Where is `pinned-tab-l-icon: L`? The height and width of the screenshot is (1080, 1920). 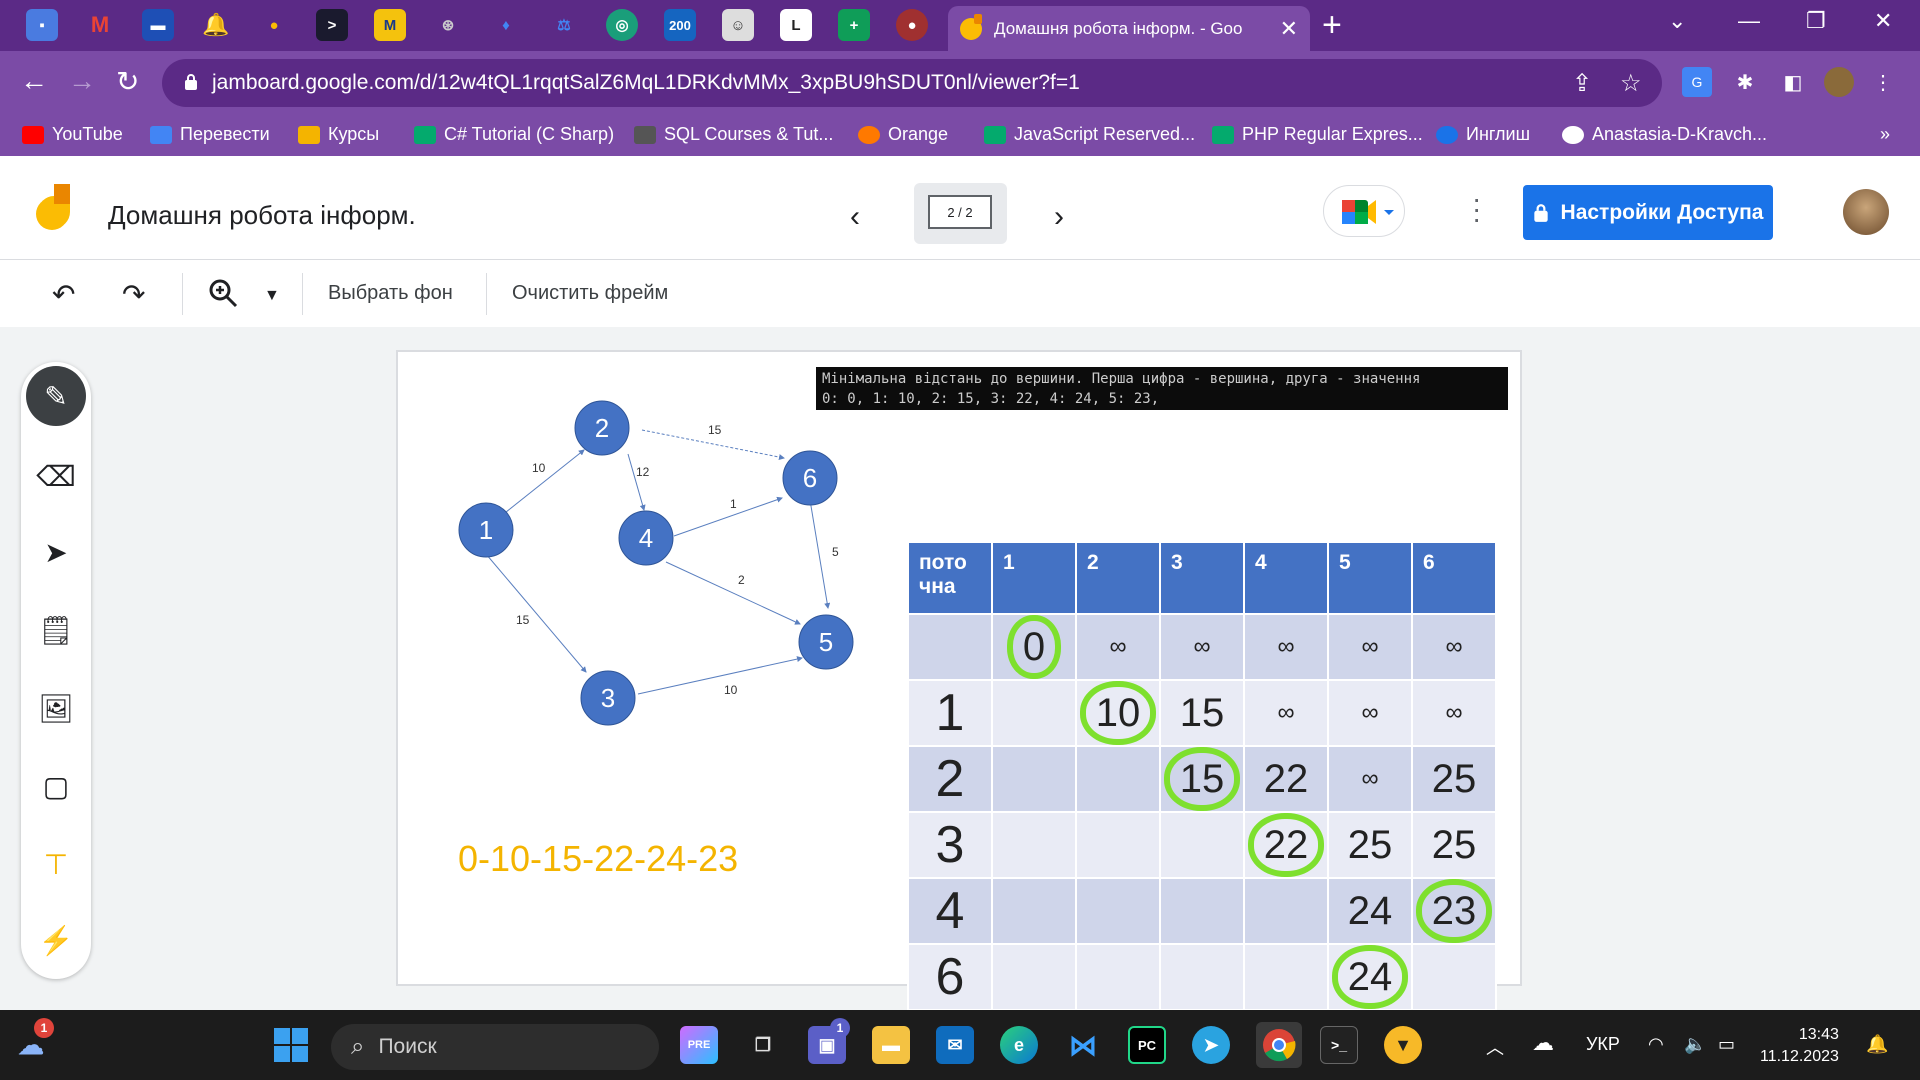 pinned-tab-l-icon: L is located at coordinates (796, 25).